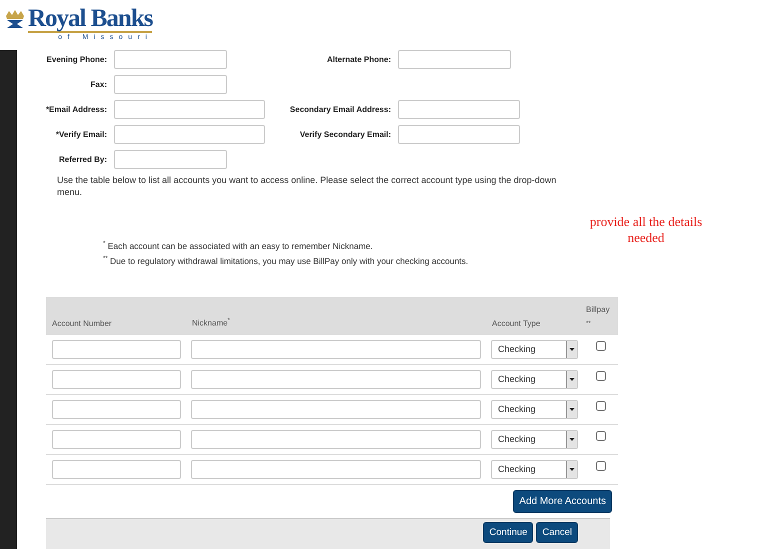 The image size is (768, 549). What do you see at coordinates (82, 324) in the screenshot?
I see `column-header: Account Number` at bounding box center [82, 324].